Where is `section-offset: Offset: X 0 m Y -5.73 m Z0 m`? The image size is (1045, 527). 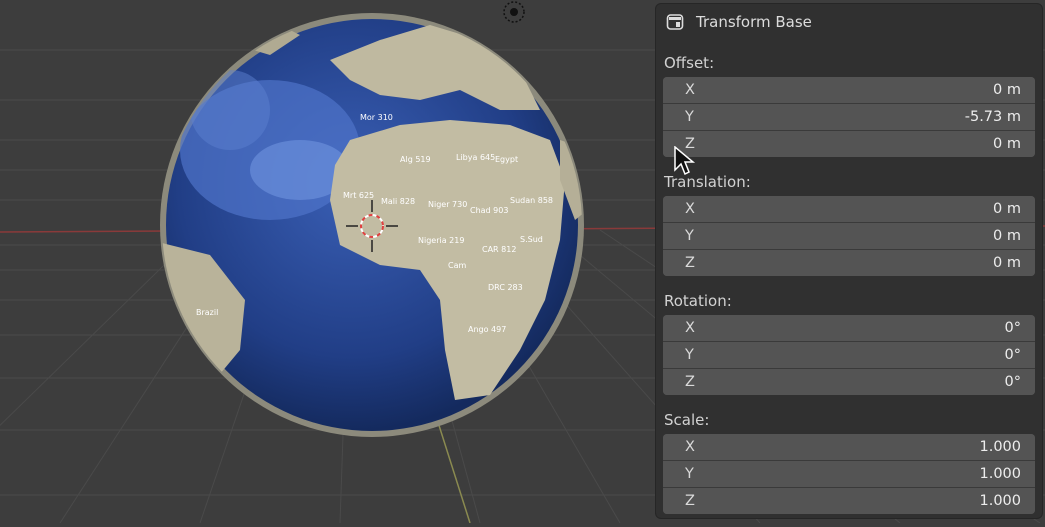
section-offset: Offset: X 0 m Y -5.73 m Z0 m is located at coordinates (849, 105).